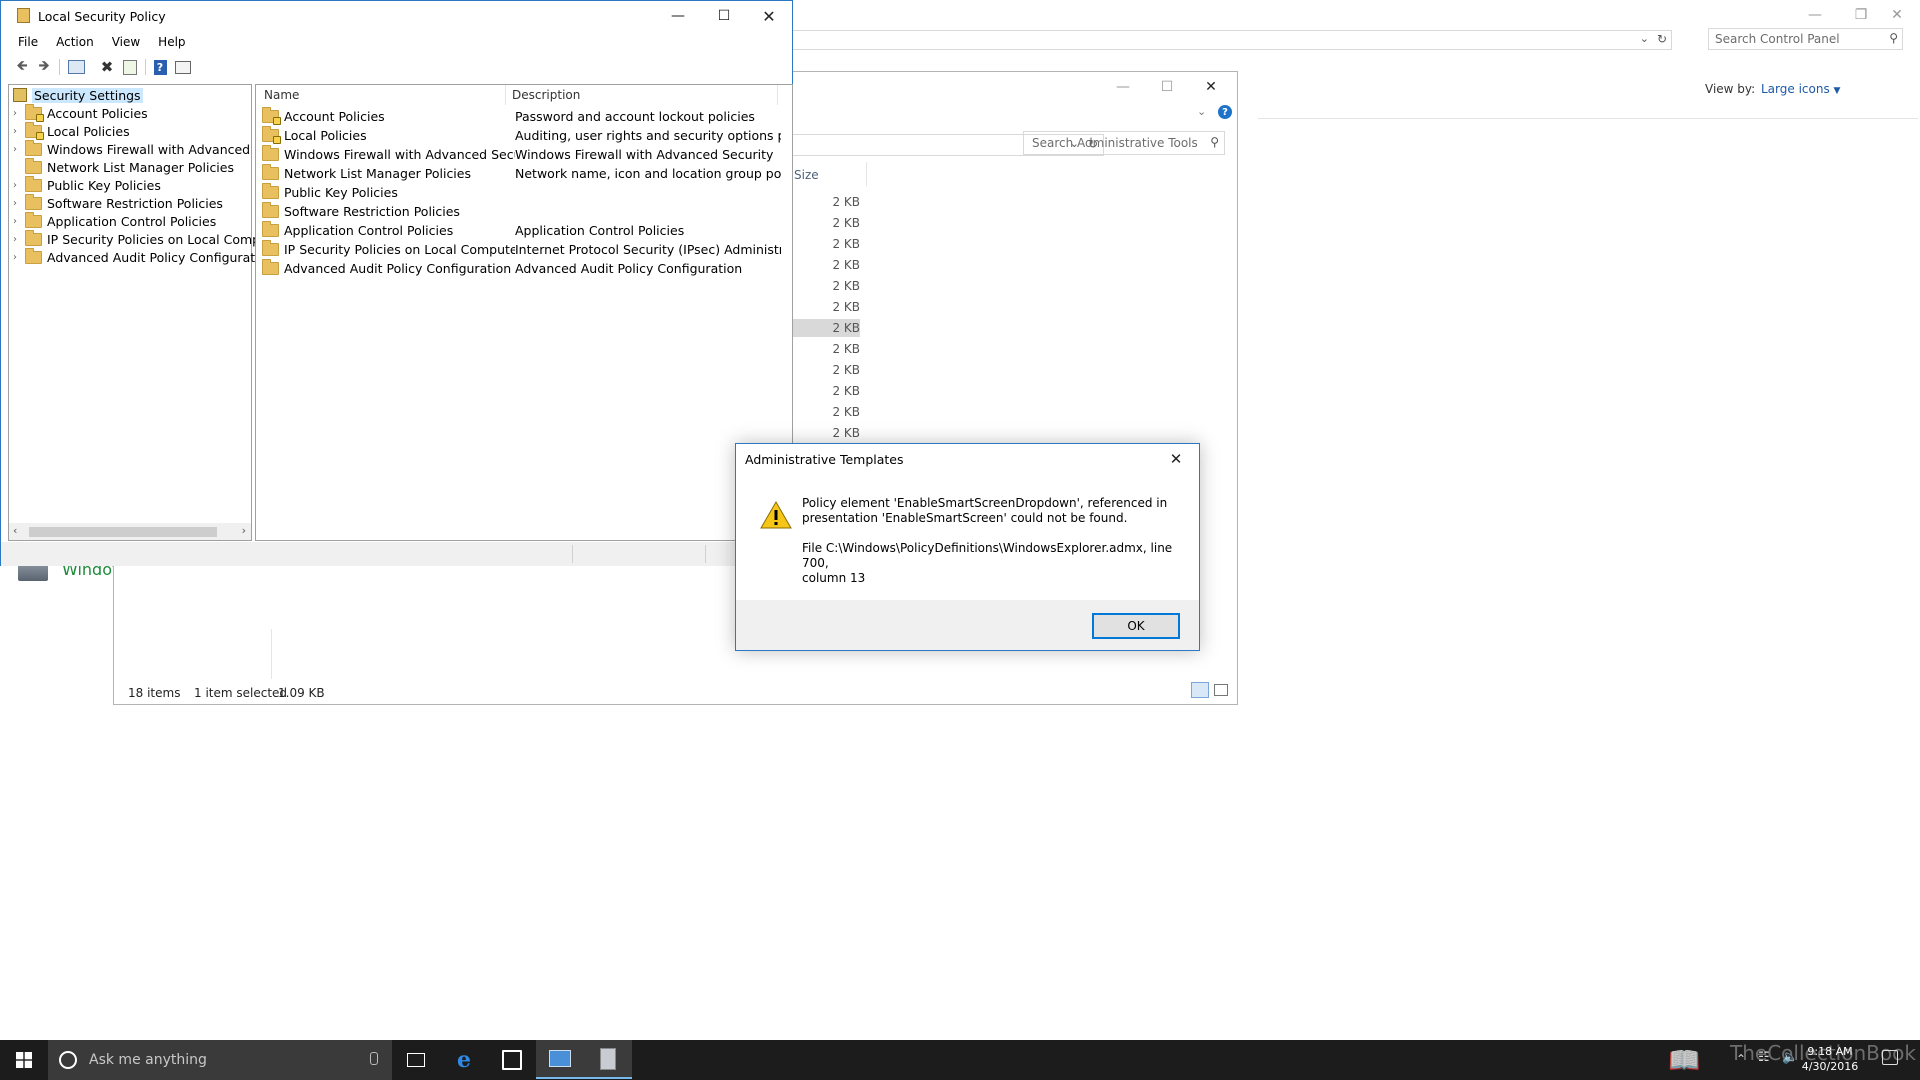 The height and width of the screenshot is (1080, 1920). I want to click on tree-item: › Advanced Audit Policy Configuration, so click(143, 256).